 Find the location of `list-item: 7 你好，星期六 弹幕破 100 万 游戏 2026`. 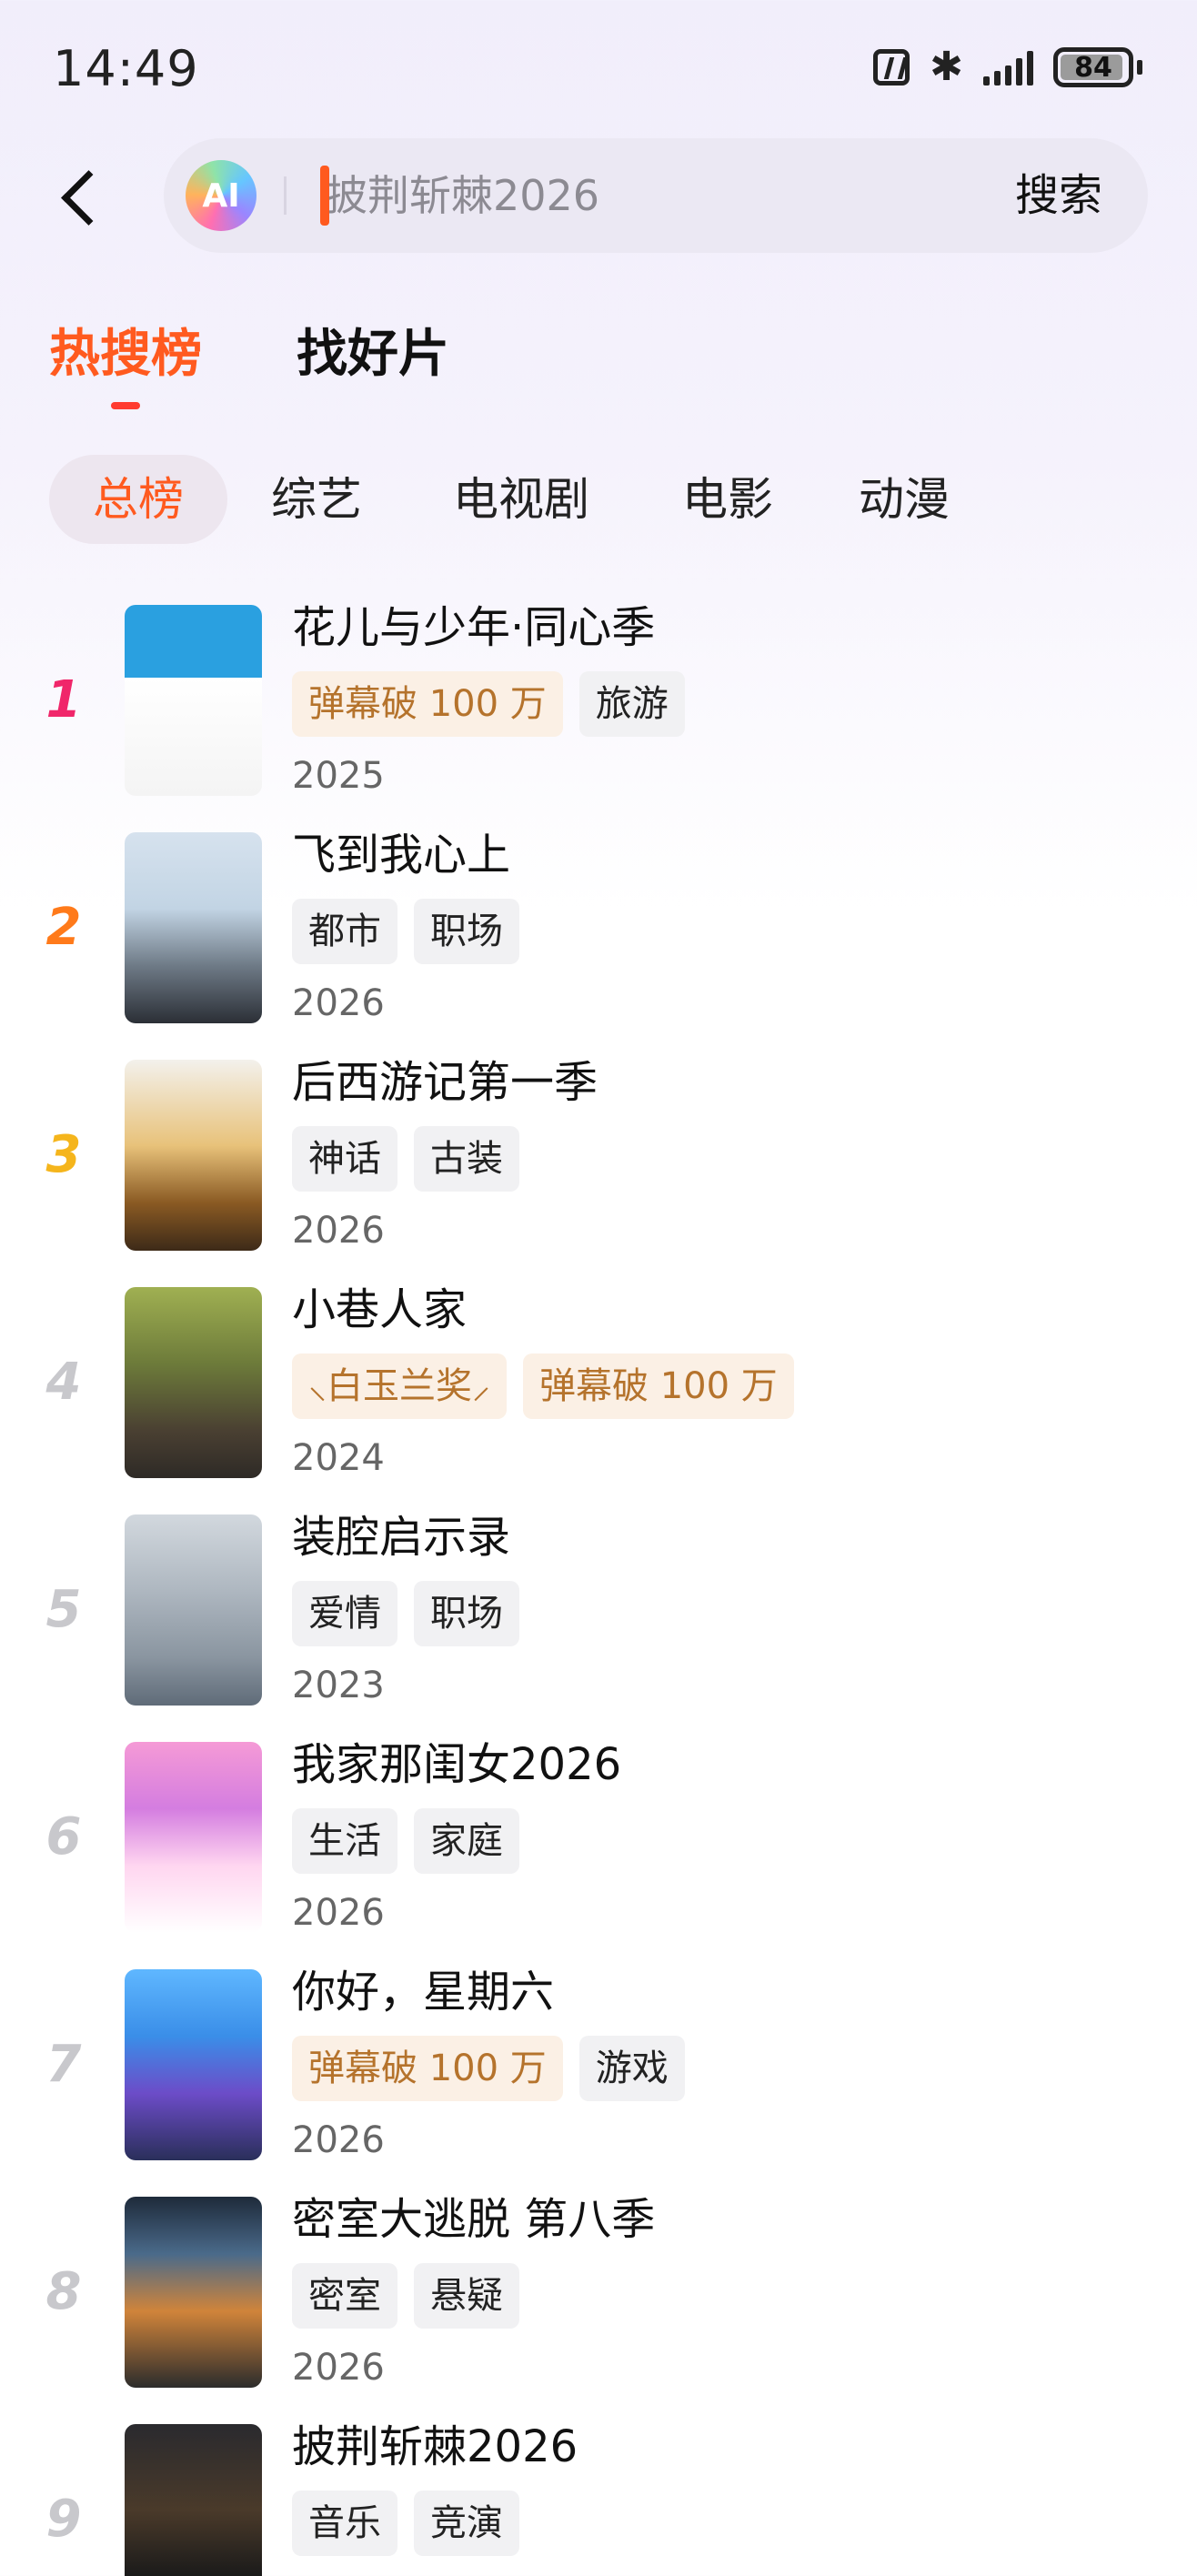

list-item: 7 你好，星期六 弹幕破 100 万 游戏 2026 is located at coordinates (598, 2078).